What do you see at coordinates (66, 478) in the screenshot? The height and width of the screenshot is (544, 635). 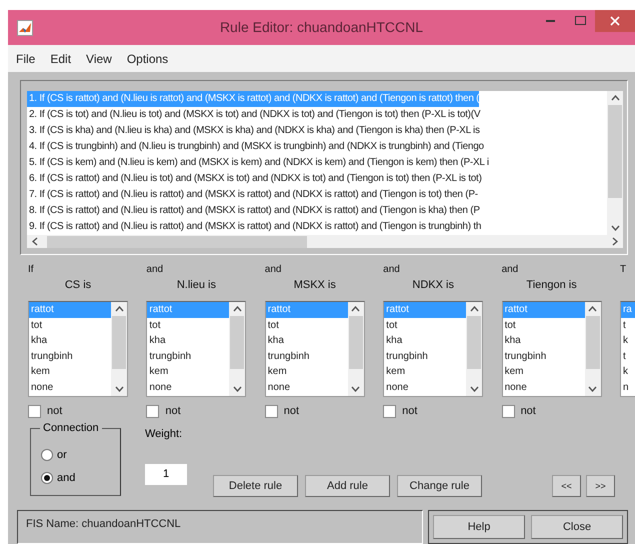 I see `radio-label: and` at bounding box center [66, 478].